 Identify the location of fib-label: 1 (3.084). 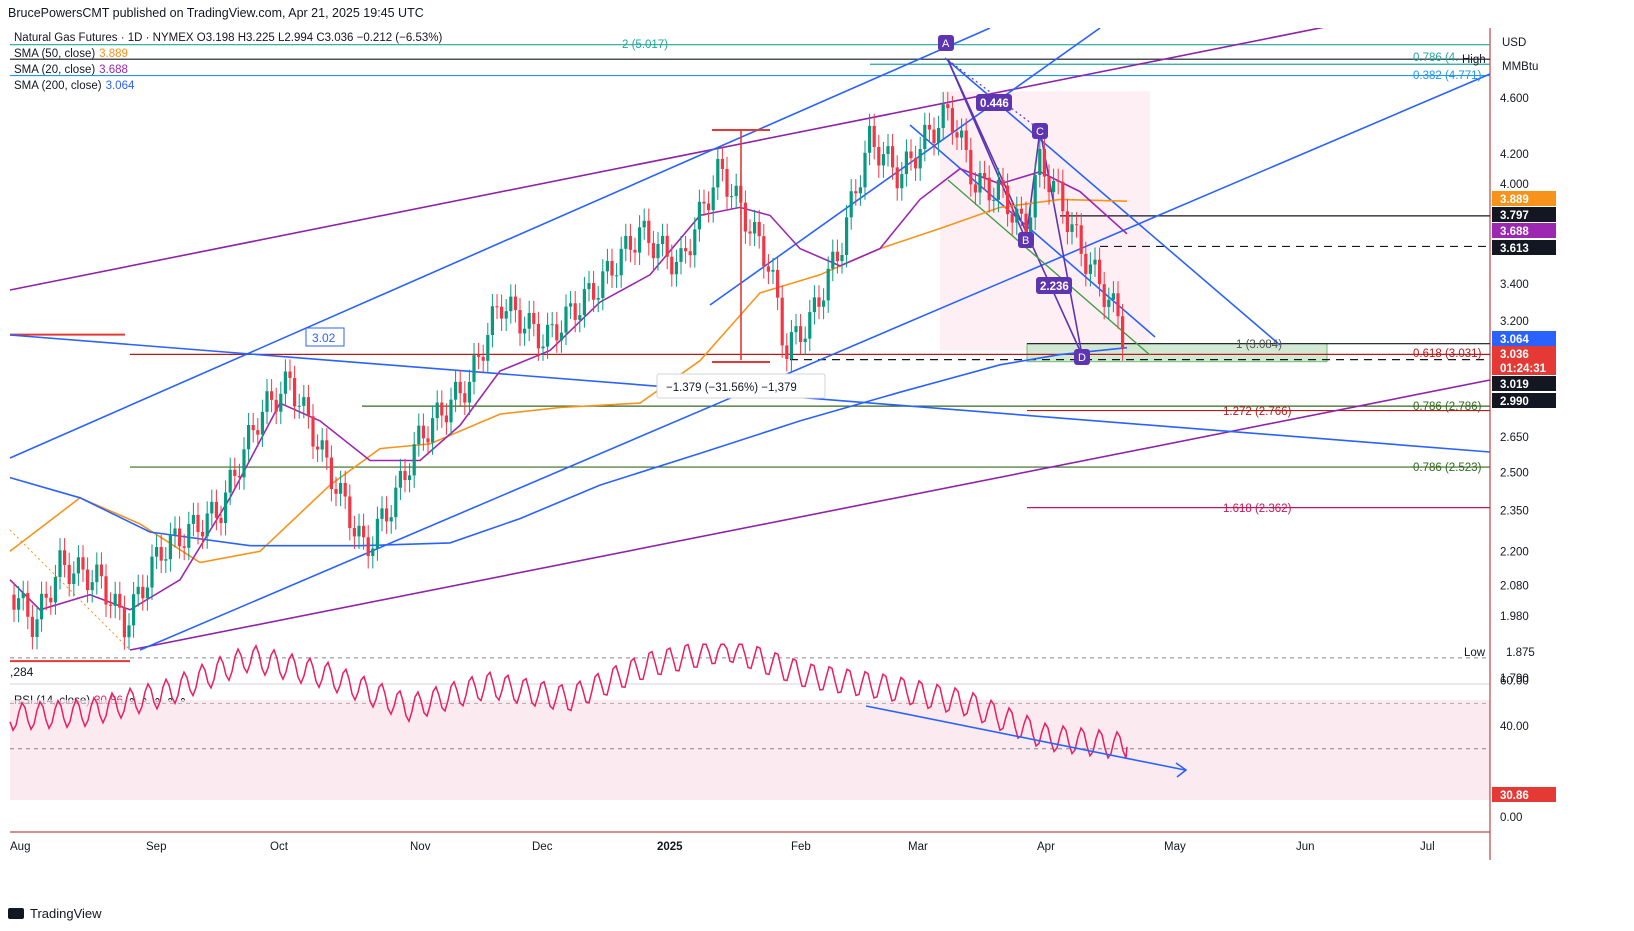
(1259, 345).